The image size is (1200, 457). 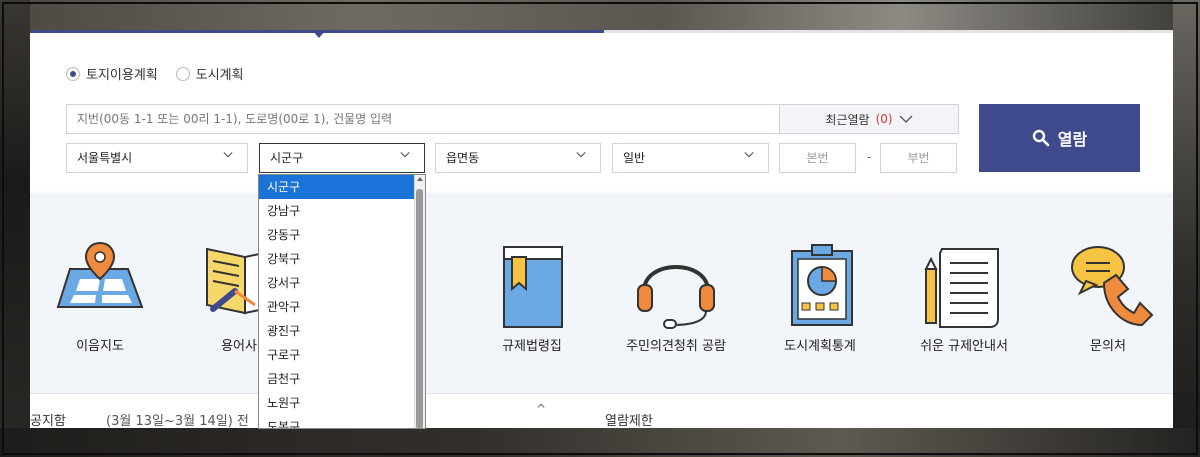 I want to click on quick-link-label: 규제법령집, so click(x=532, y=346).